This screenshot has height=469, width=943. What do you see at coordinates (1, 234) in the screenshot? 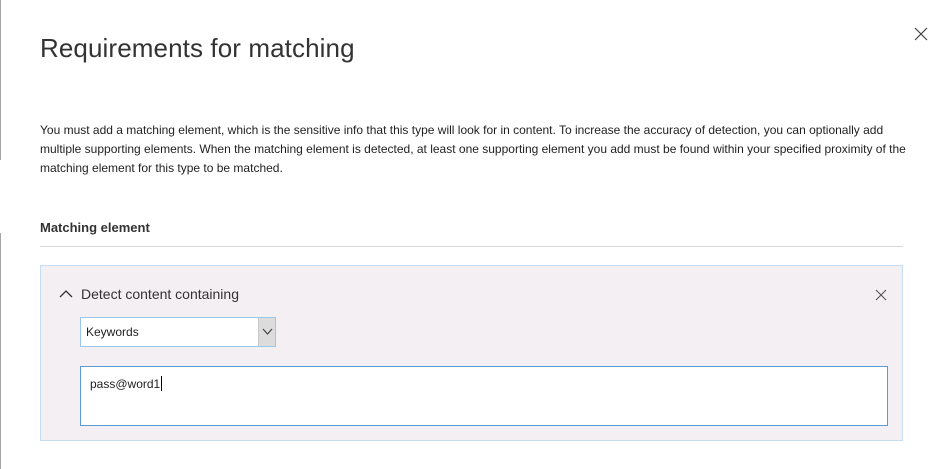
I see `panel-left-border` at bounding box center [1, 234].